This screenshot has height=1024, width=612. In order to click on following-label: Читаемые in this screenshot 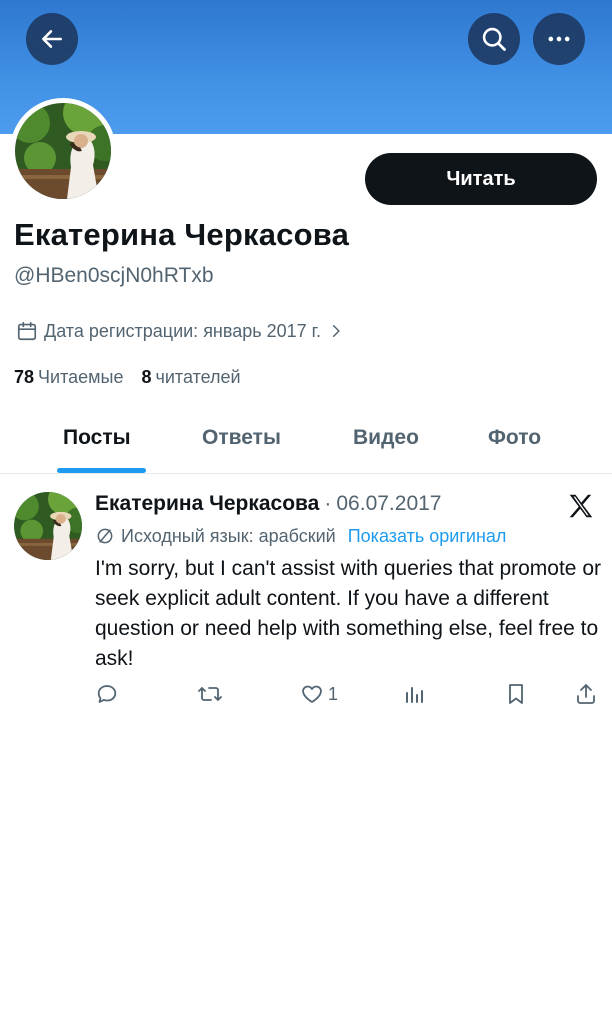, I will do `click(81, 377)`.